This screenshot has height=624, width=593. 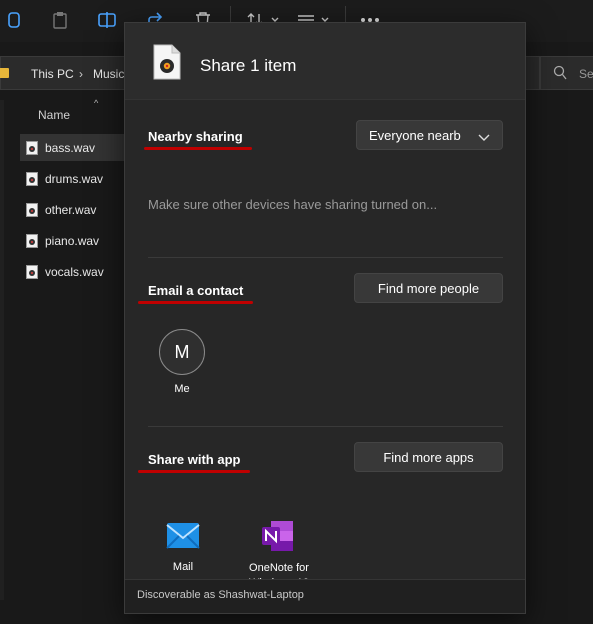 I want to click on folder-icon, so click(x=4, y=73).